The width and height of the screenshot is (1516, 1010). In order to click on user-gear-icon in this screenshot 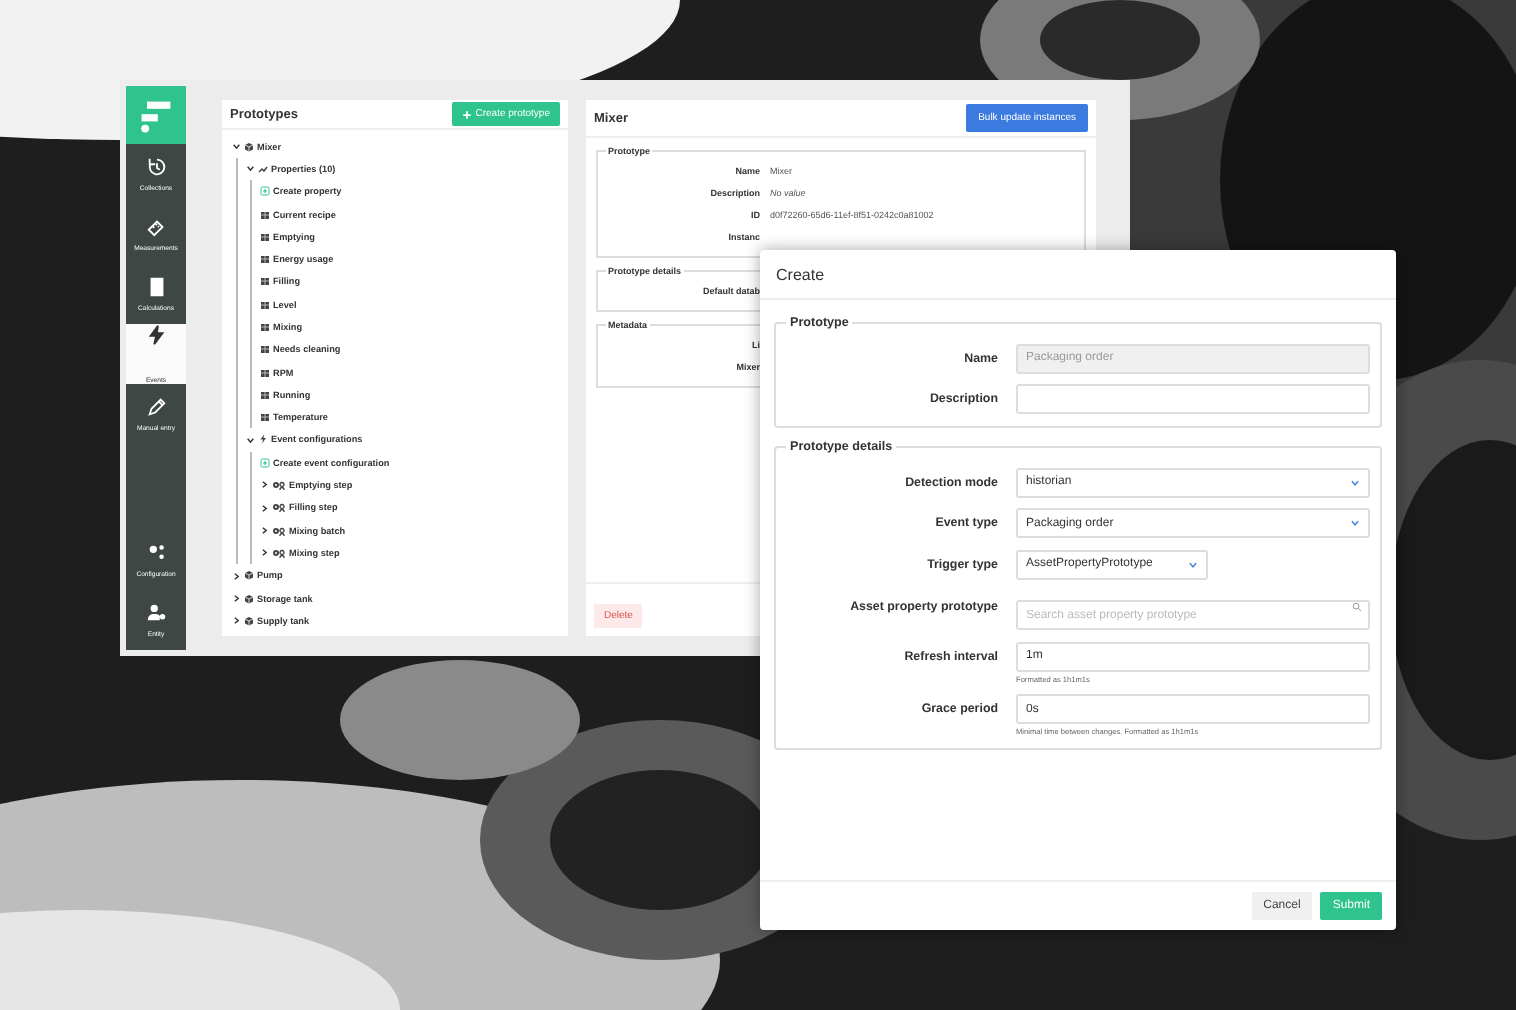, I will do `click(156, 613)`.